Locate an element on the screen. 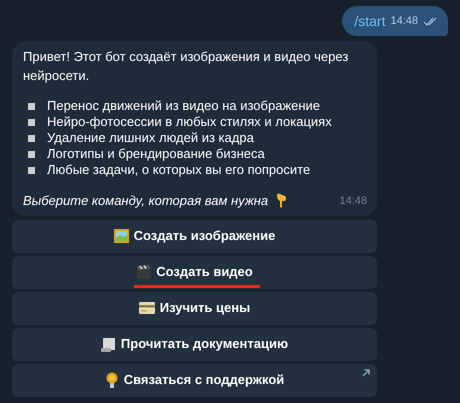 This screenshot has width=460, height=403. feature-item: Перенос движений из видео на изображение is located at coordinates (183, 106).